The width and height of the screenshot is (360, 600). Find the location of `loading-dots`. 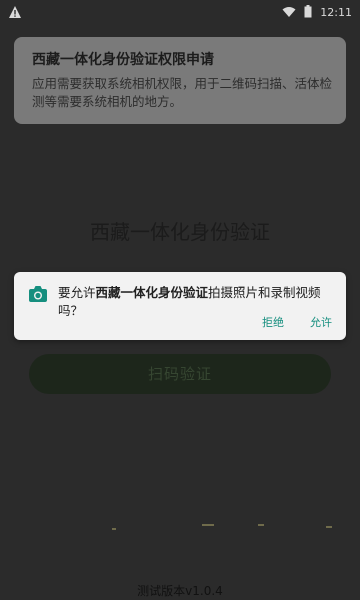

loading-dots is located at coordinates (180, 528).